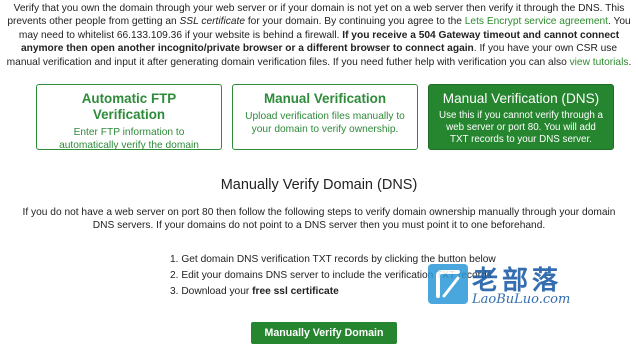 This screenshot has height=349, width=638. I want to click on page-heading: Manually Verify Domain (DNS), so click(319, 185).